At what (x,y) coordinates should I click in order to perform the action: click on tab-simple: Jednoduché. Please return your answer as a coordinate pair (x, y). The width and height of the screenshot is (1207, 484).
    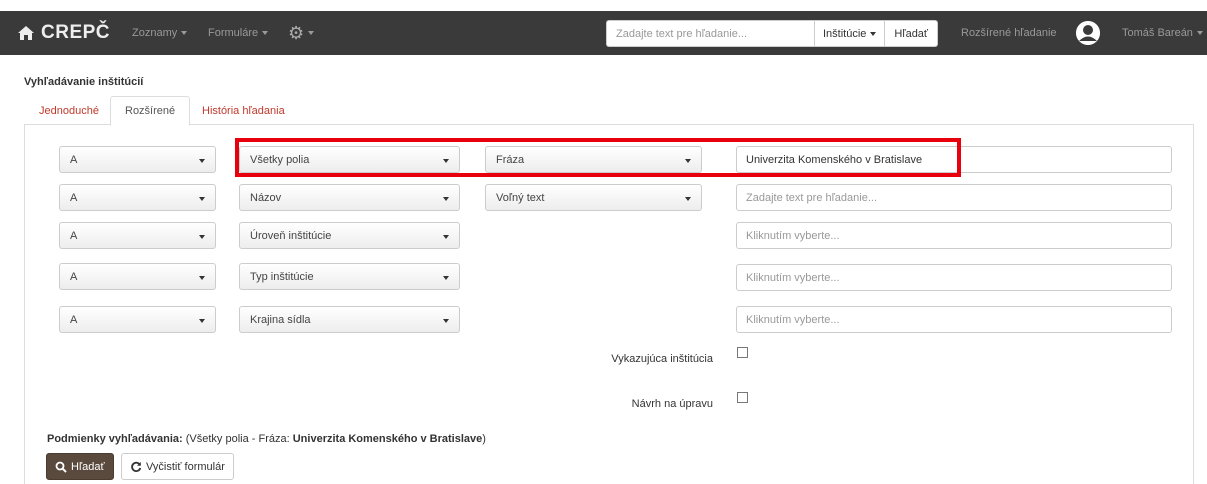
    Looking at the image, I should click on (69, 110).